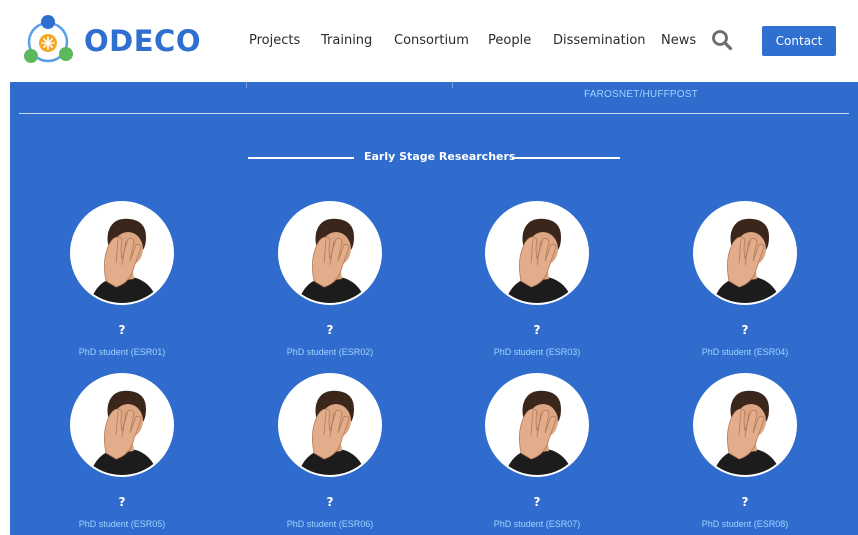 Image resolution: width=858 pixels, height=535 pixels. What do you see at coordinates (537, 352) in the screenshot?
I see `researcher-role: PhD student (ESR03)` at bounding box center [537, 352].